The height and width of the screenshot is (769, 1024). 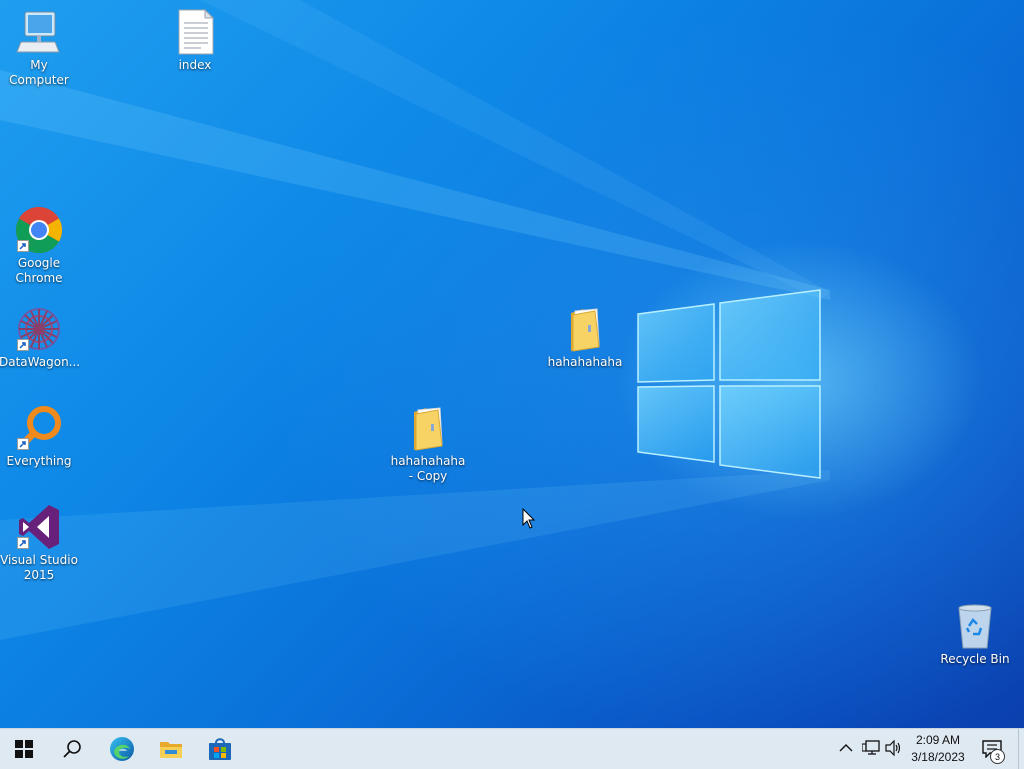 I want to click on taskbar-file-explorer-button, so click(x=171, y=749).